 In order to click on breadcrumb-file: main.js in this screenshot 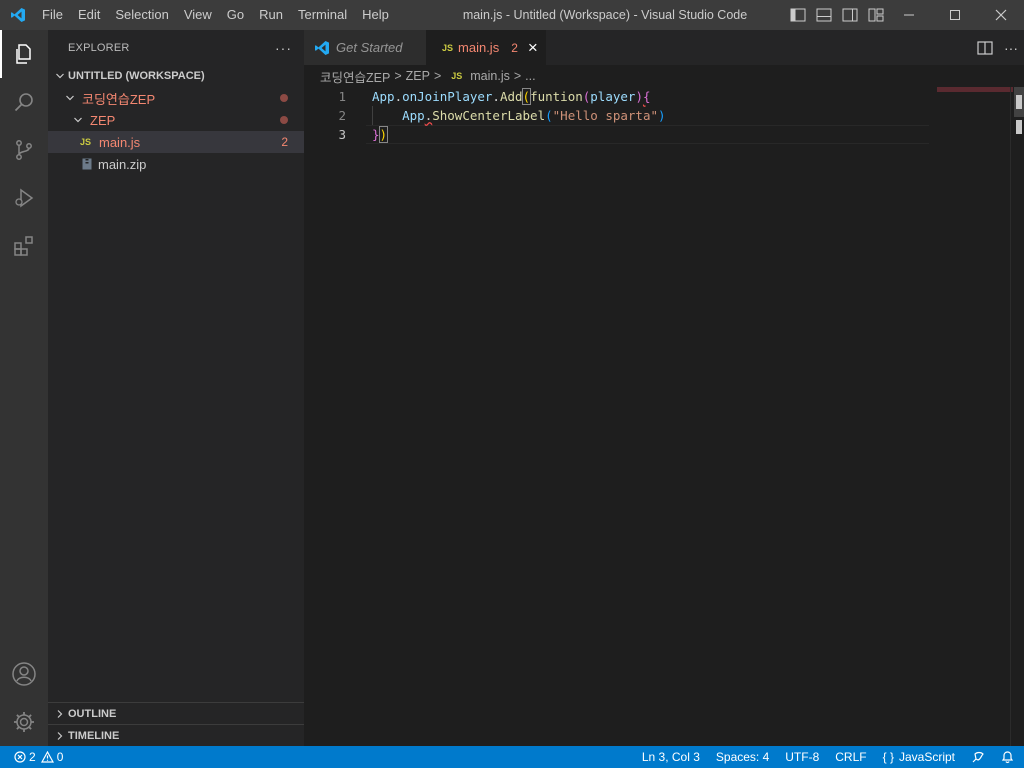, I will do `click(490, 76)`.